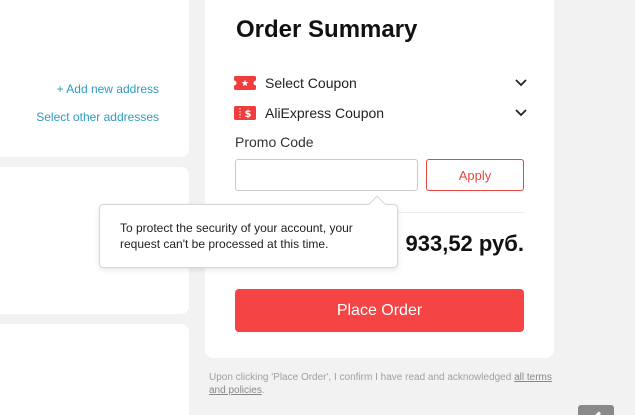  Describe the element at coordinates (263, 390) in the screenshot. I see `disclaimer-end: .` at that location.